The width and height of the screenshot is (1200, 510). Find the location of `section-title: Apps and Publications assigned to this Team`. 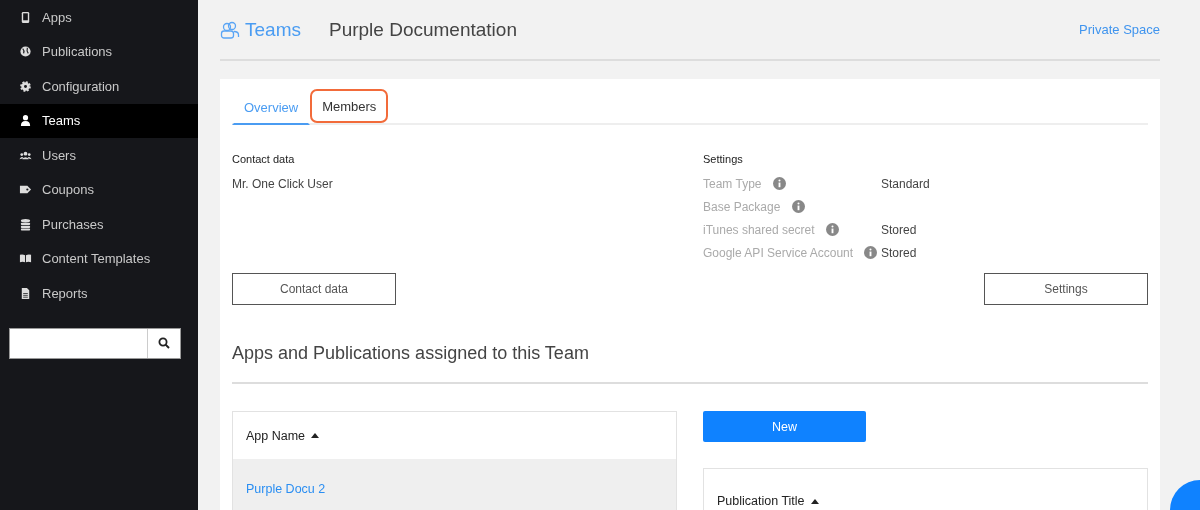

section-title: Apps and Publications assigned to this Team is located at coordinates (411, 353).